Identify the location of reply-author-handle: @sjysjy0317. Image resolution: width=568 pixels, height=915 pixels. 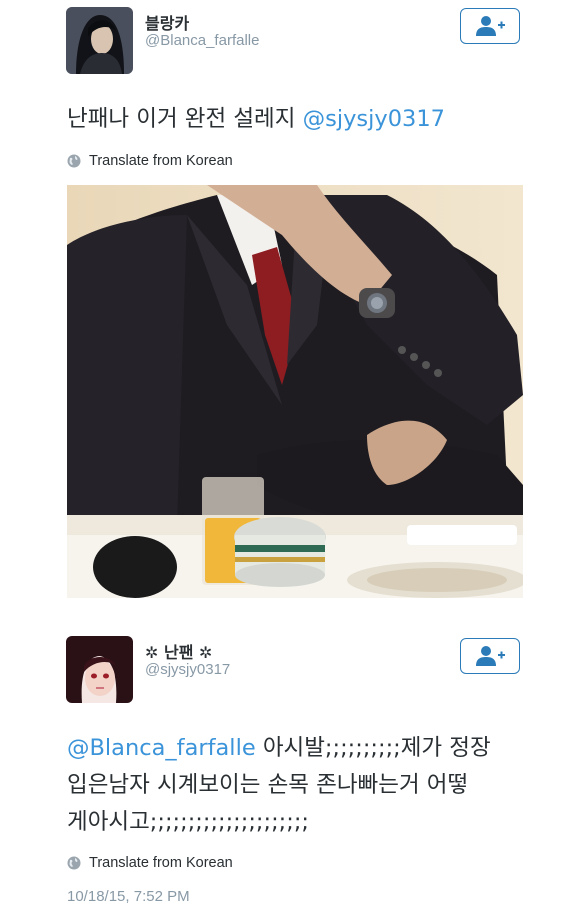
(187, 669).